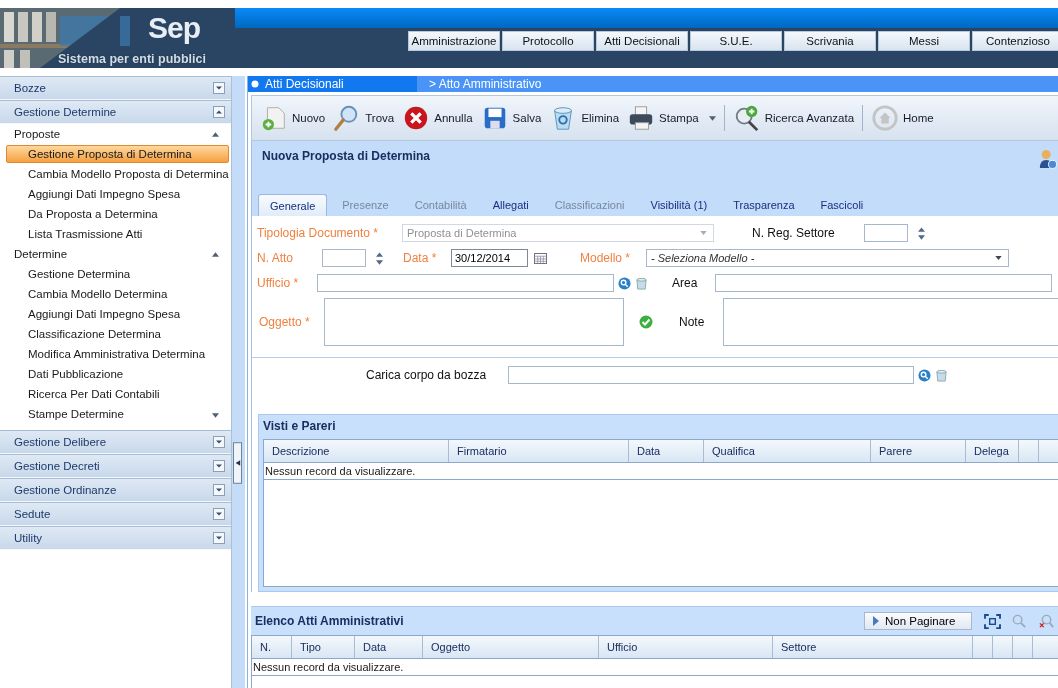  Describe the element at coordinates (117, 174) in the screenshot. I see `menu-item: Cambia Modello Proposta di Determina` at that location.